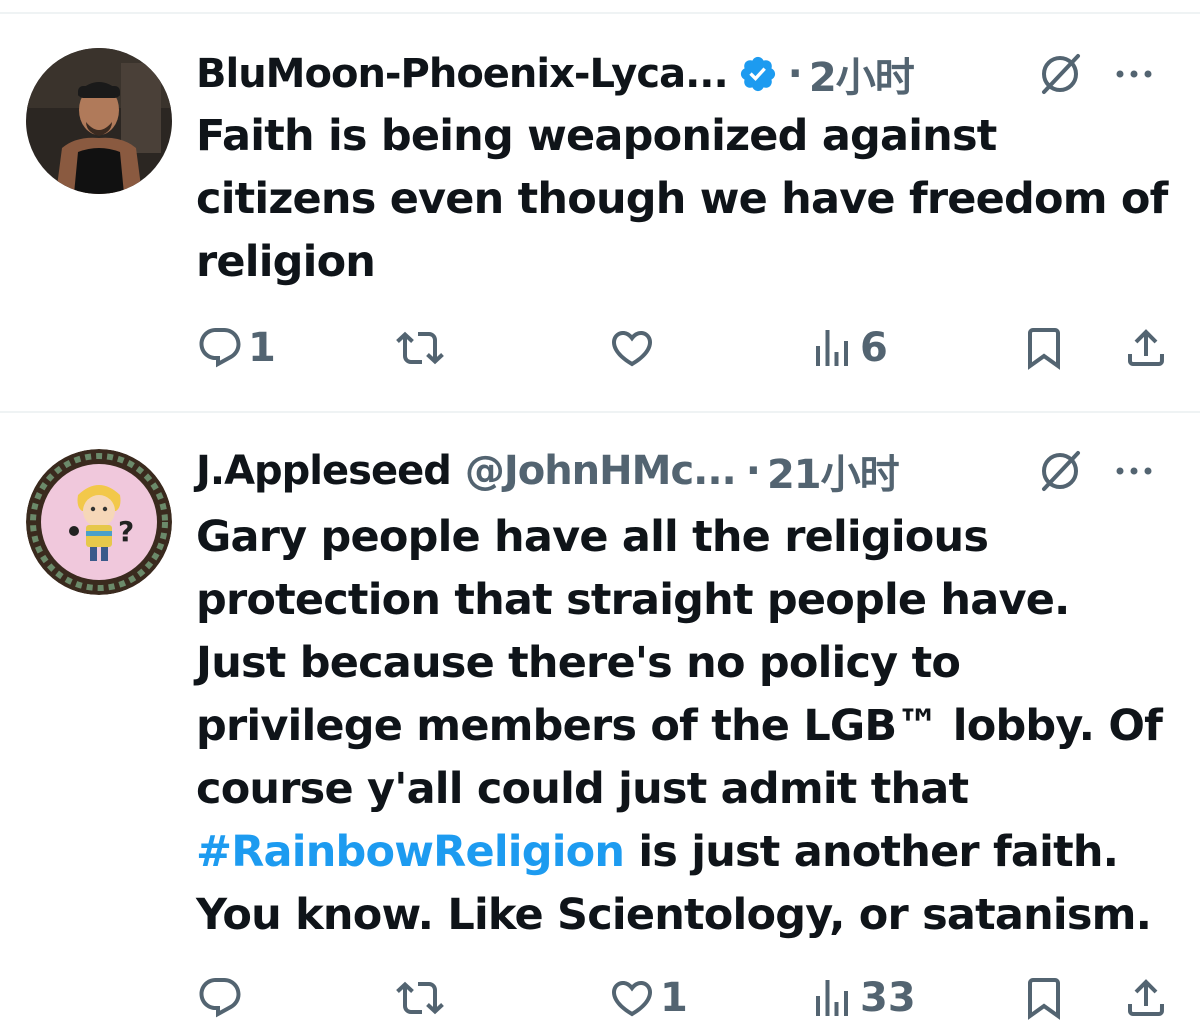 The image size is (1200, 1036). Describe the element at coordinates (324, 471) in the screenshot. I see `display-name: J.Appleseed` at that location.